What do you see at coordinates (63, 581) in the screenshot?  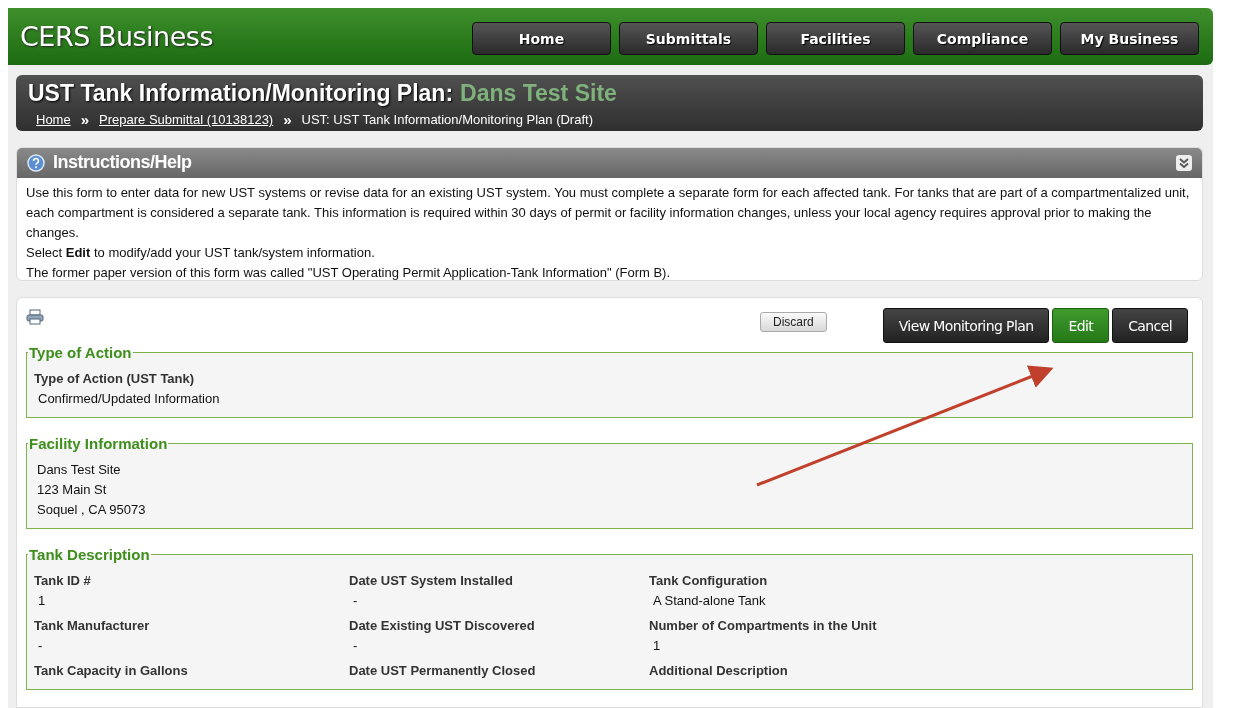 I see `field-label: Tank ID #` at bounding box center [63, 581].